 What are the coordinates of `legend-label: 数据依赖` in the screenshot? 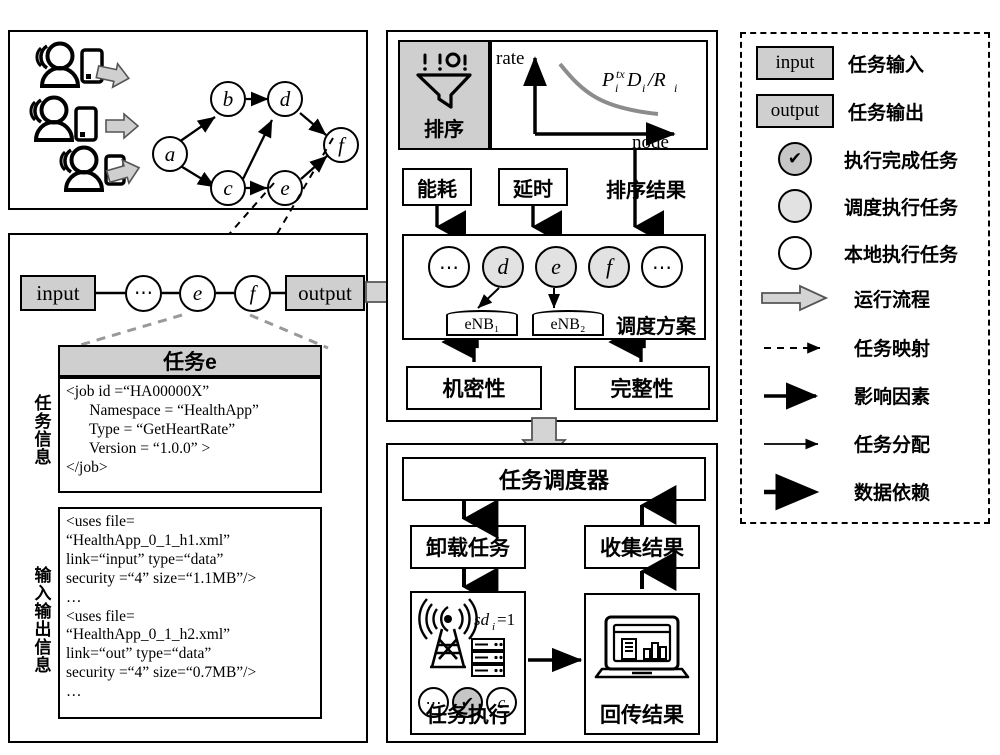 It's located at (892, 493).